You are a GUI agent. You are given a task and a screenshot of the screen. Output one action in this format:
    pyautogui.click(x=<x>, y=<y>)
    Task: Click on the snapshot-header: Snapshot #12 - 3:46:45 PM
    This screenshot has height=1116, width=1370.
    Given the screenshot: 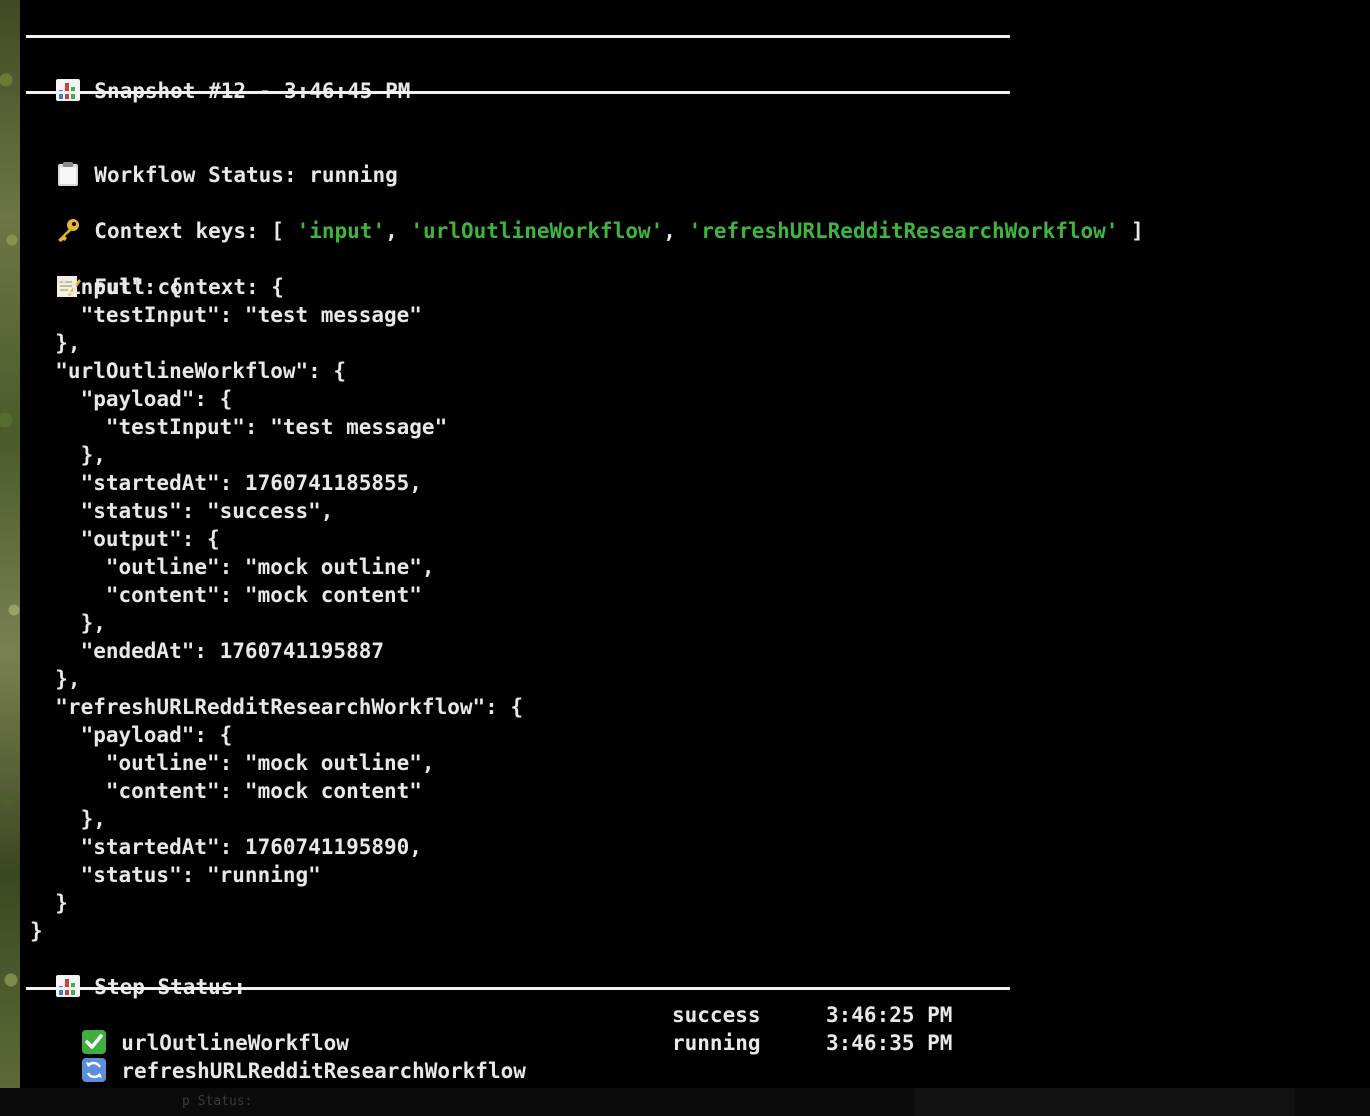 What is the action you would take?
    pyautogui.click(x=220, y=76)
    